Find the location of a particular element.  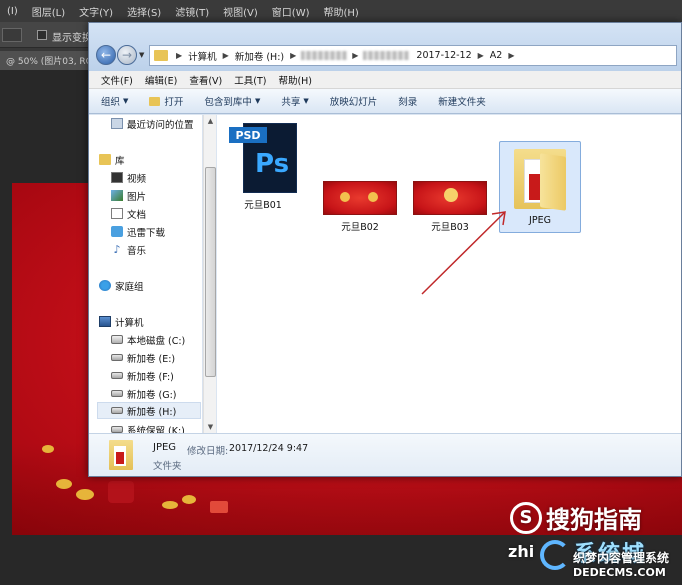

folder-icon is located at coordinates (540, 178).